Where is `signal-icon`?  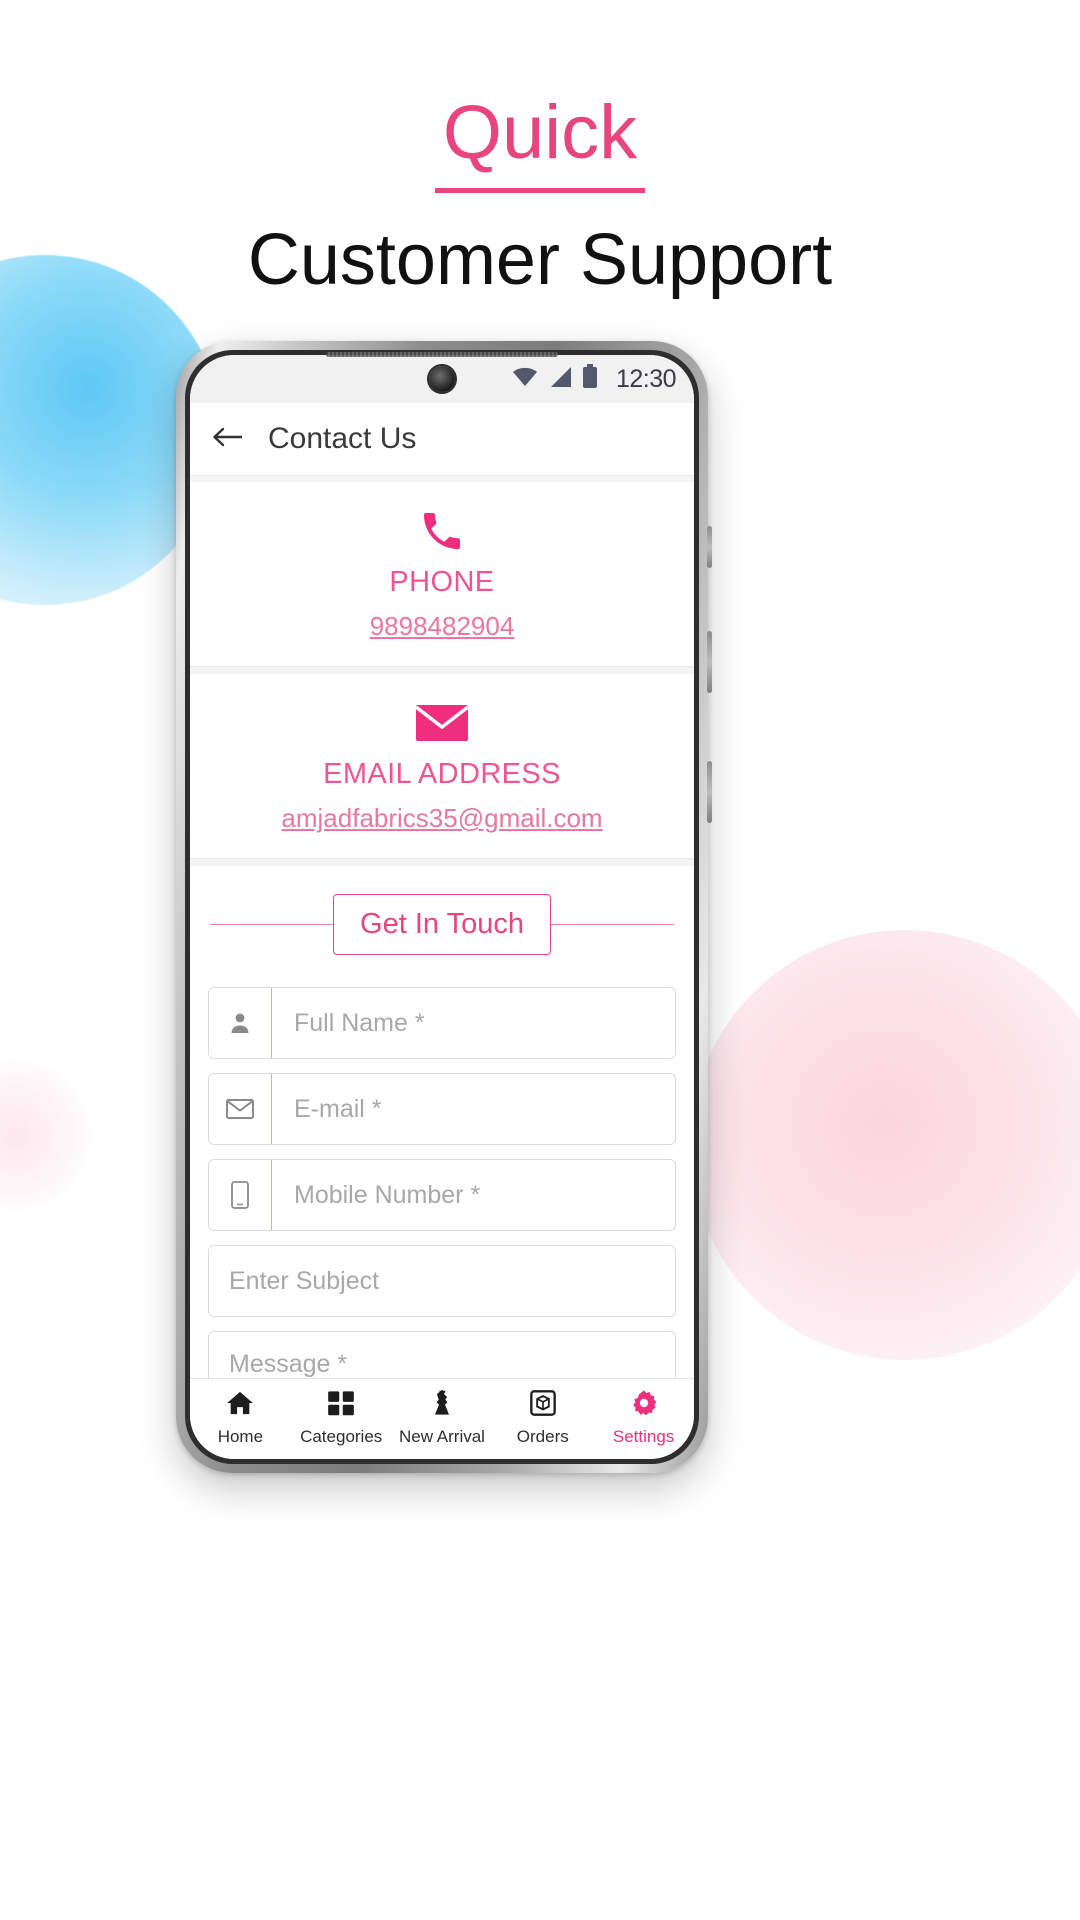
signal-icon is located at coordinates (560, 379).